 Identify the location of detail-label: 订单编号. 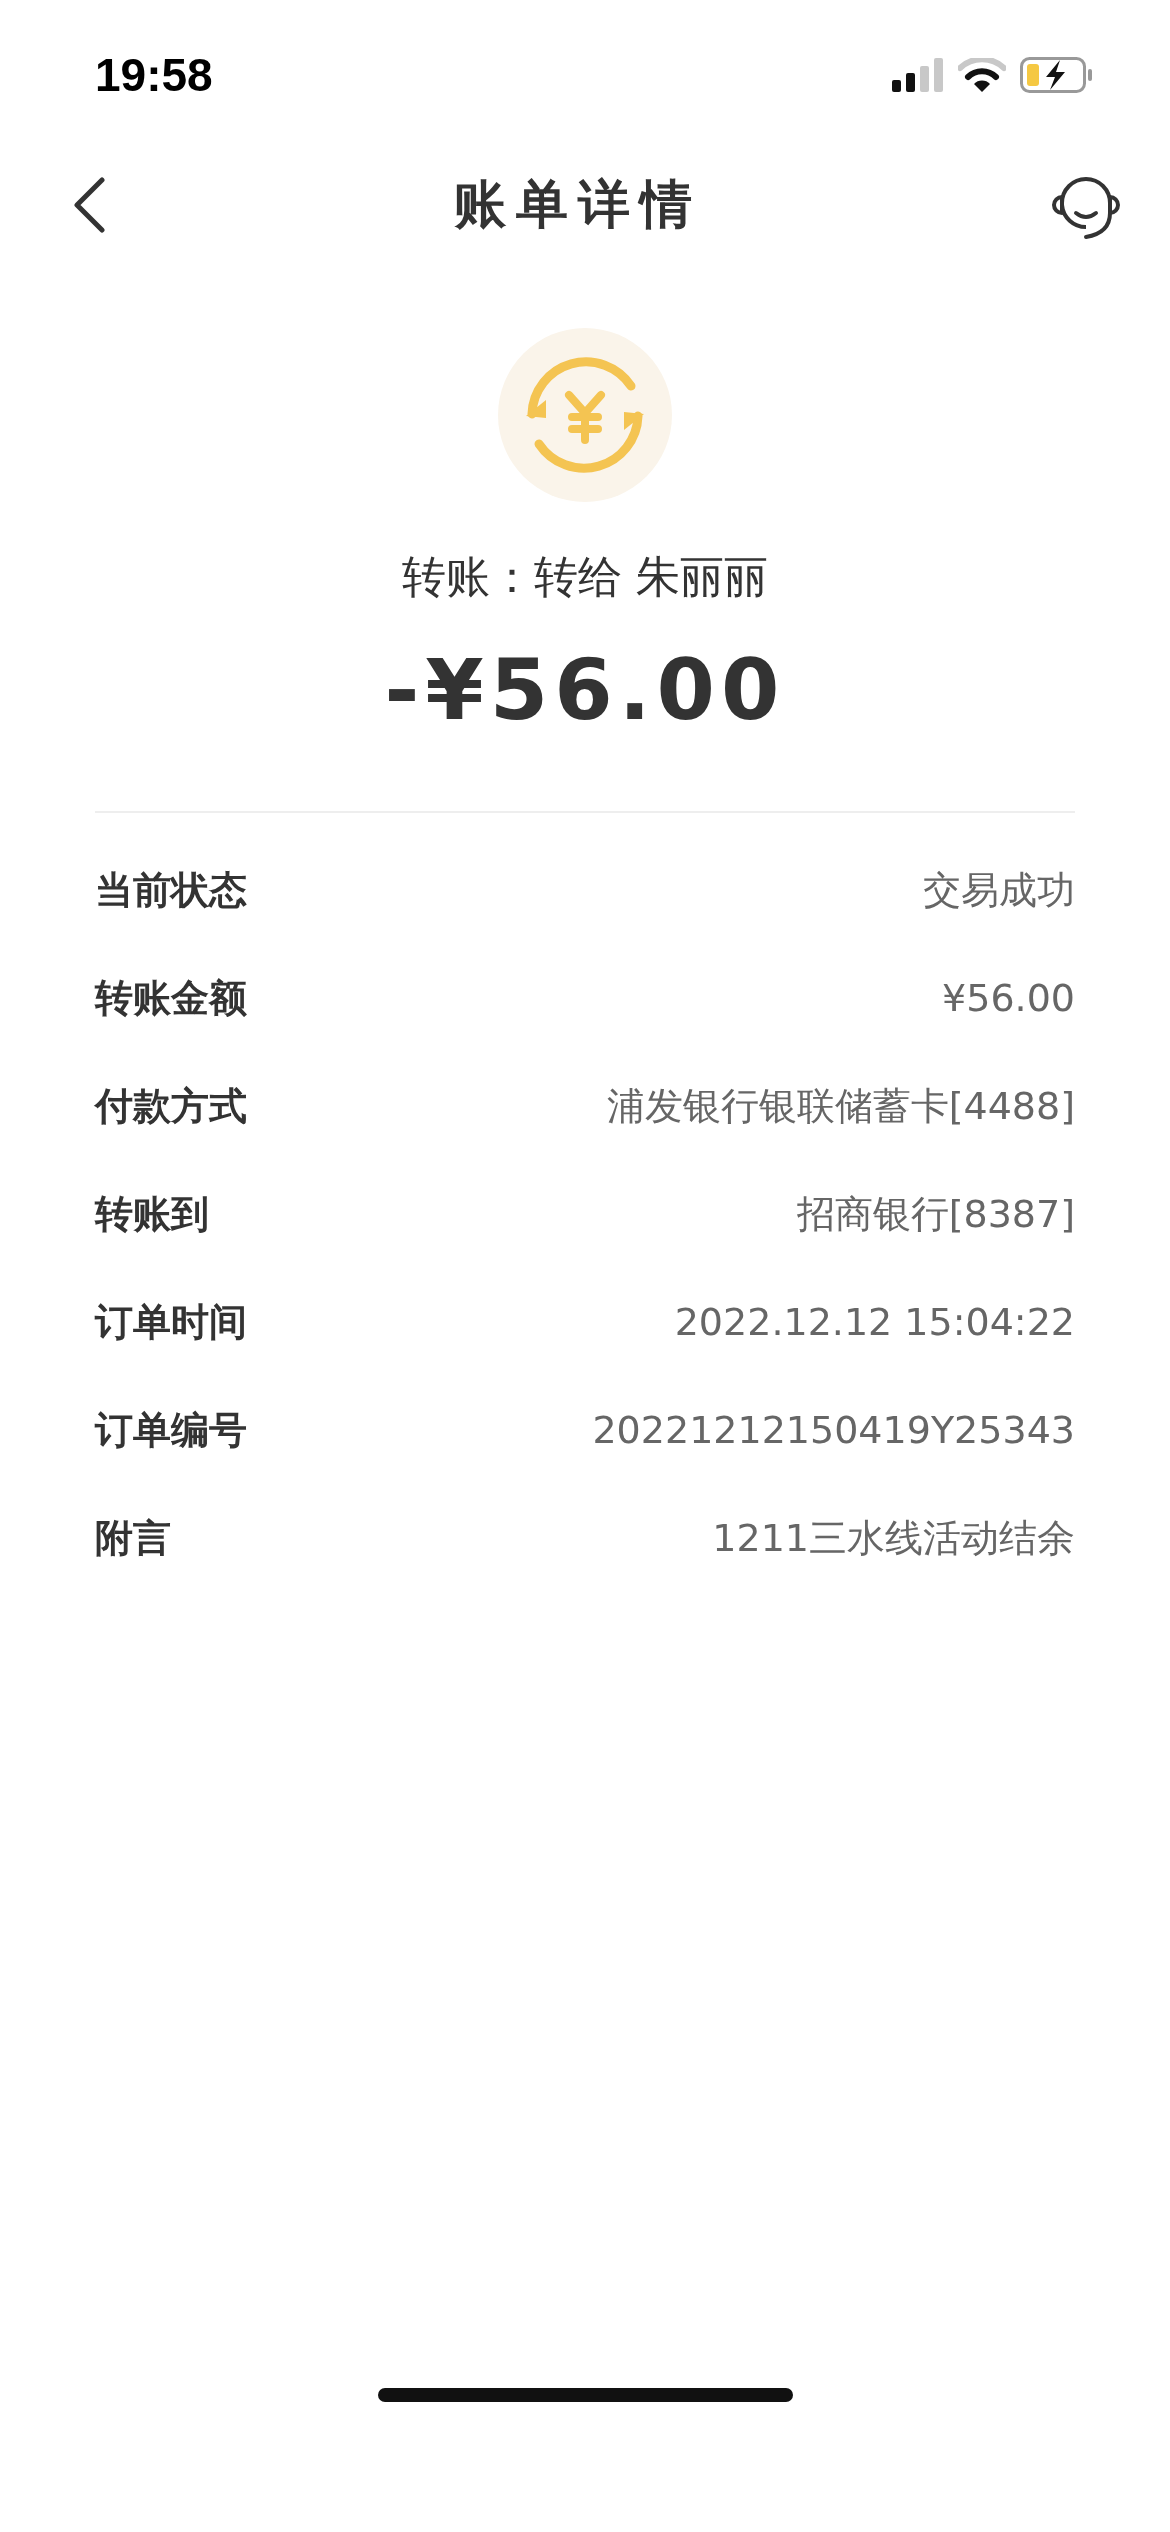
(171, 1430).